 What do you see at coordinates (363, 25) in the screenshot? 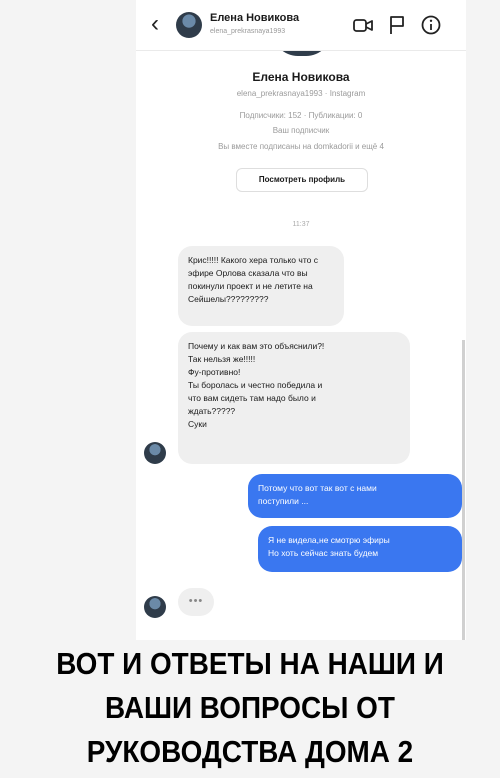
I see `video-call-icon` at bounding box center [363, 25].